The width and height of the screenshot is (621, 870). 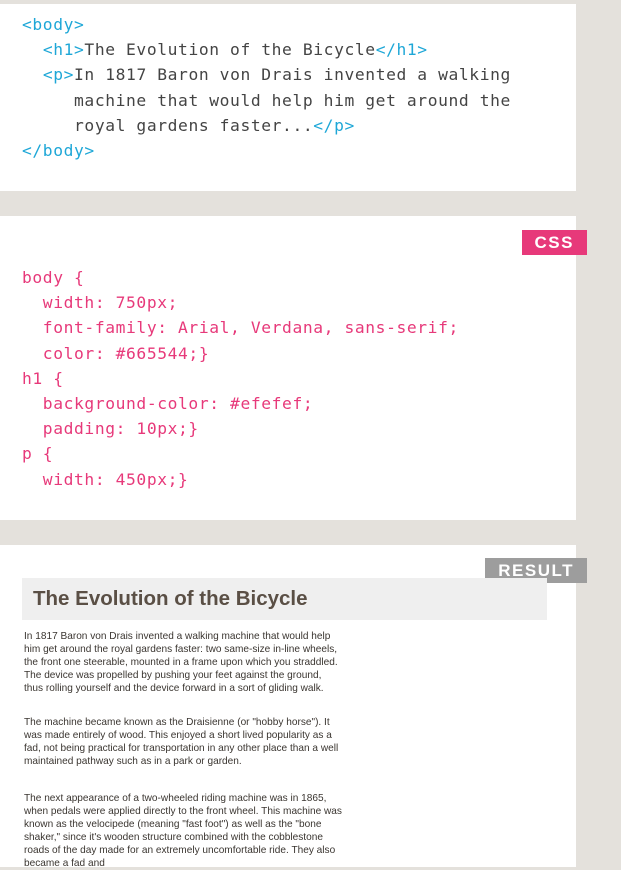 What do you see at coordinates (53, 277) in the screenshot?
I see `css-line: body {` at bounding box center [53, 277].